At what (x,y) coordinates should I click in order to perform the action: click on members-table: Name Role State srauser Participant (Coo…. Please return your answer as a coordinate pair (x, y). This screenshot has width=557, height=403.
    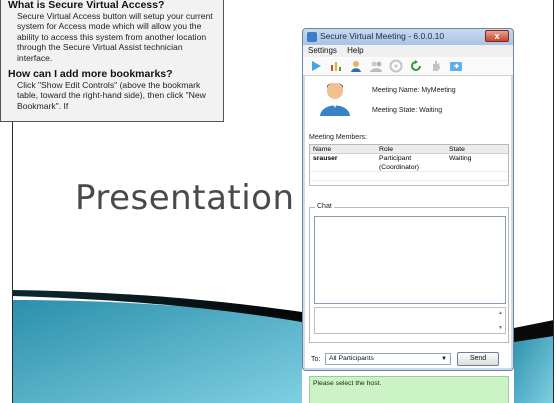
    Looking at the image, I should click on (409, 165).